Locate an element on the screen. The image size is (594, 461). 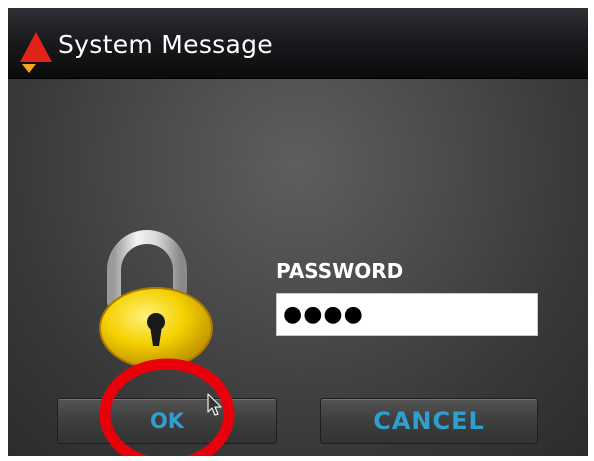
password-input: ●●●● is located at coordinates (407, 314).